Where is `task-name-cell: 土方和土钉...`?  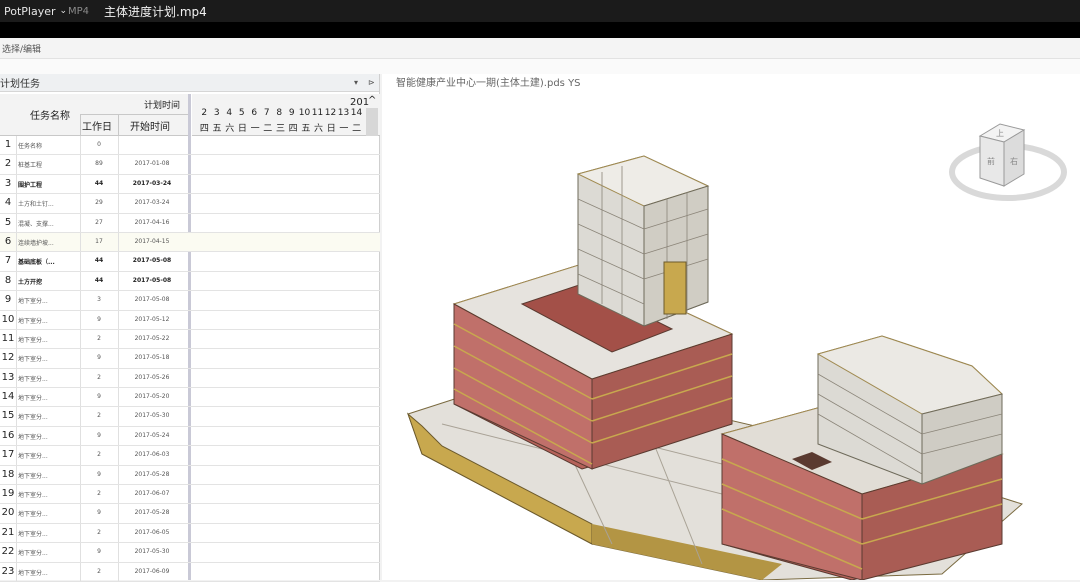
task-name-cell: 土方和土钉... is located at coordinates (49, 203).